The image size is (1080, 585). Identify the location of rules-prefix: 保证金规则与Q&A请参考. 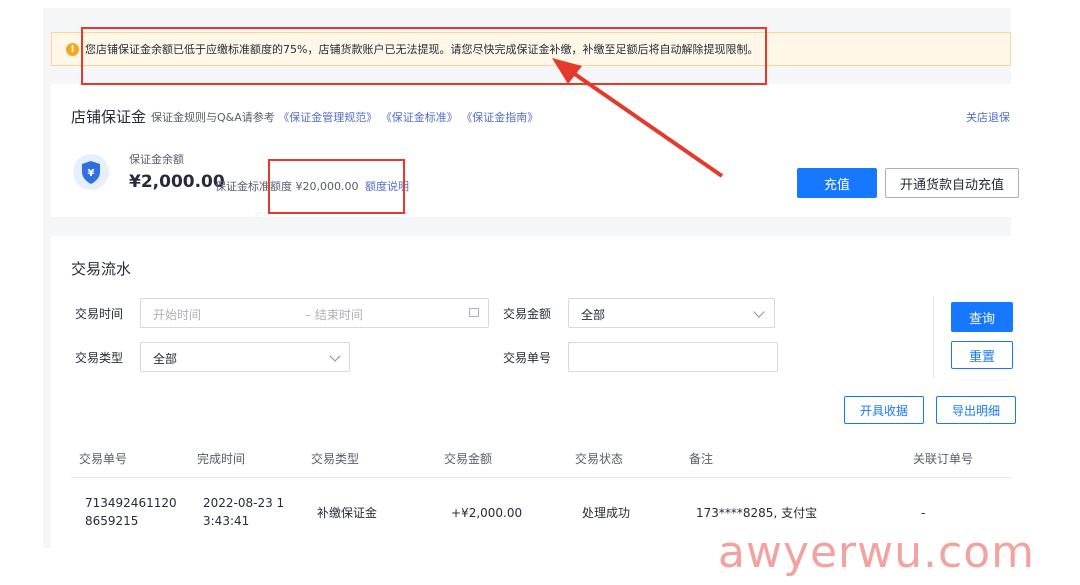
(213, 117).